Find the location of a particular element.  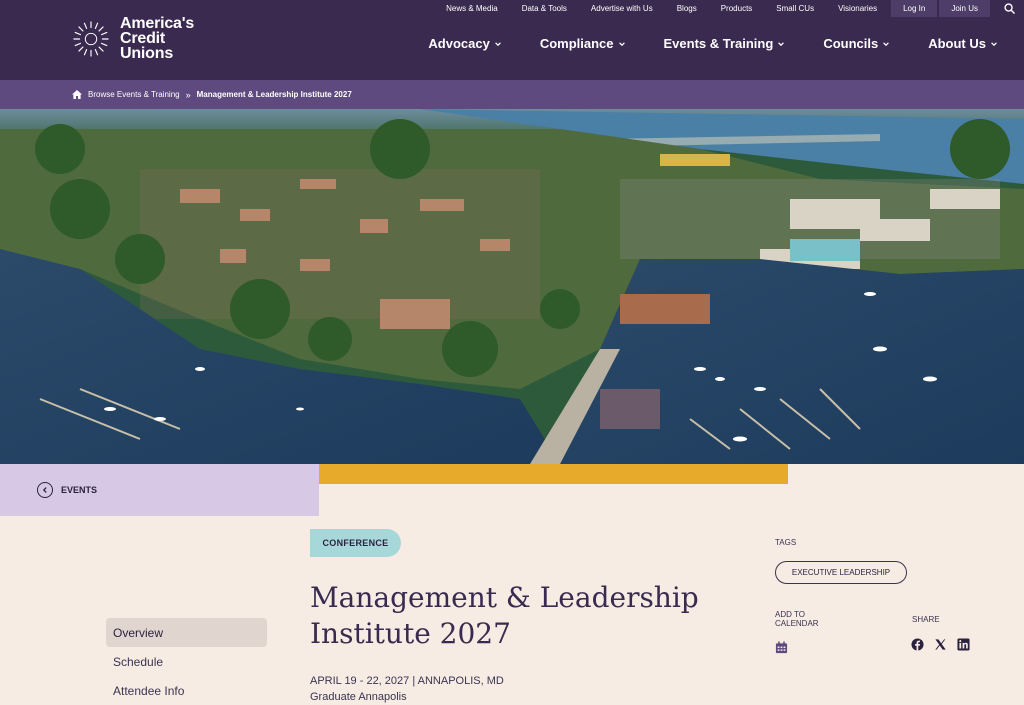

page-title-line-1: Management & Leadership is located at coordinates (504, 597).